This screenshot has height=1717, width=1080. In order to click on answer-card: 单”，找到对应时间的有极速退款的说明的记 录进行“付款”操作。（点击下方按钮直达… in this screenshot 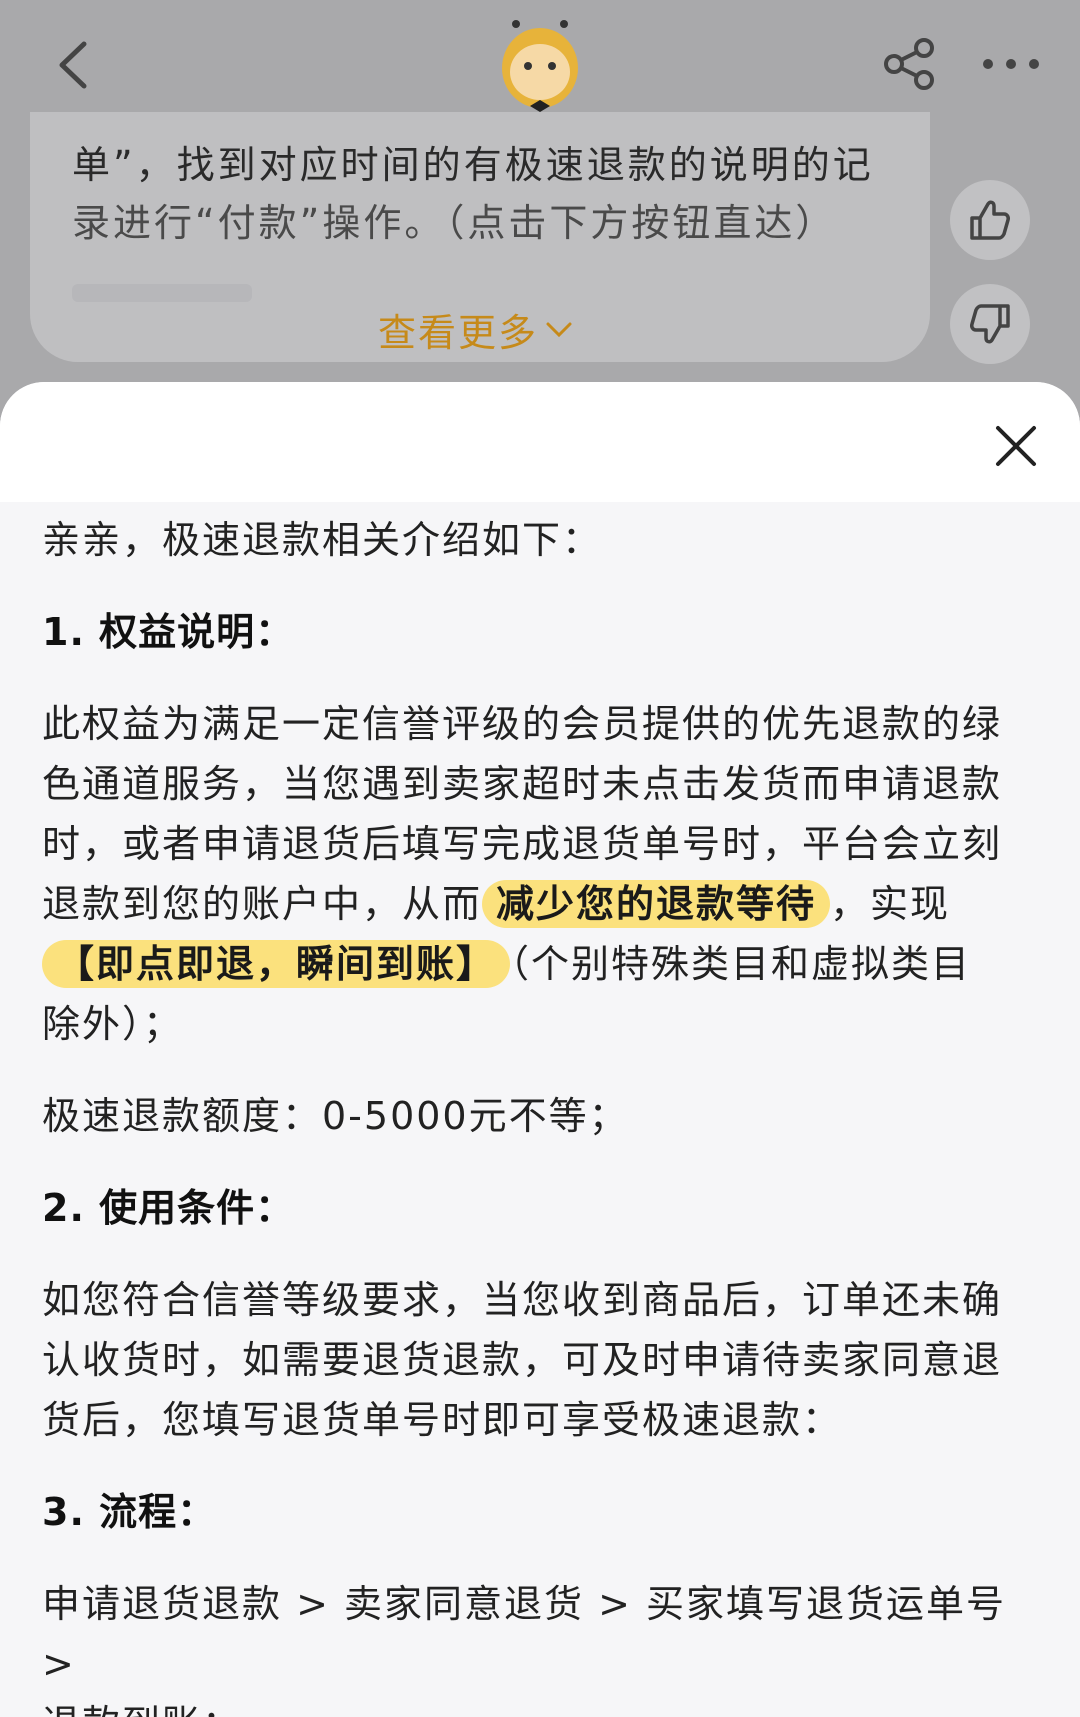, I will do `click(480, 237)`.